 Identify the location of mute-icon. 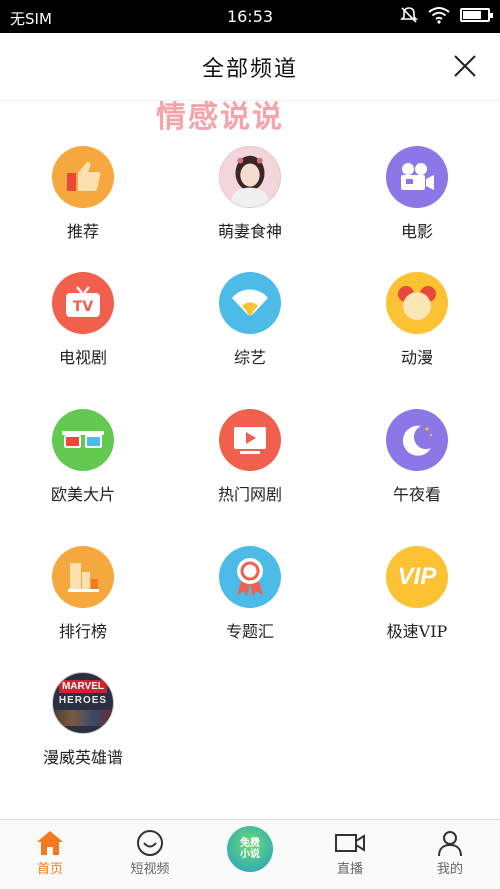
(409, 15).